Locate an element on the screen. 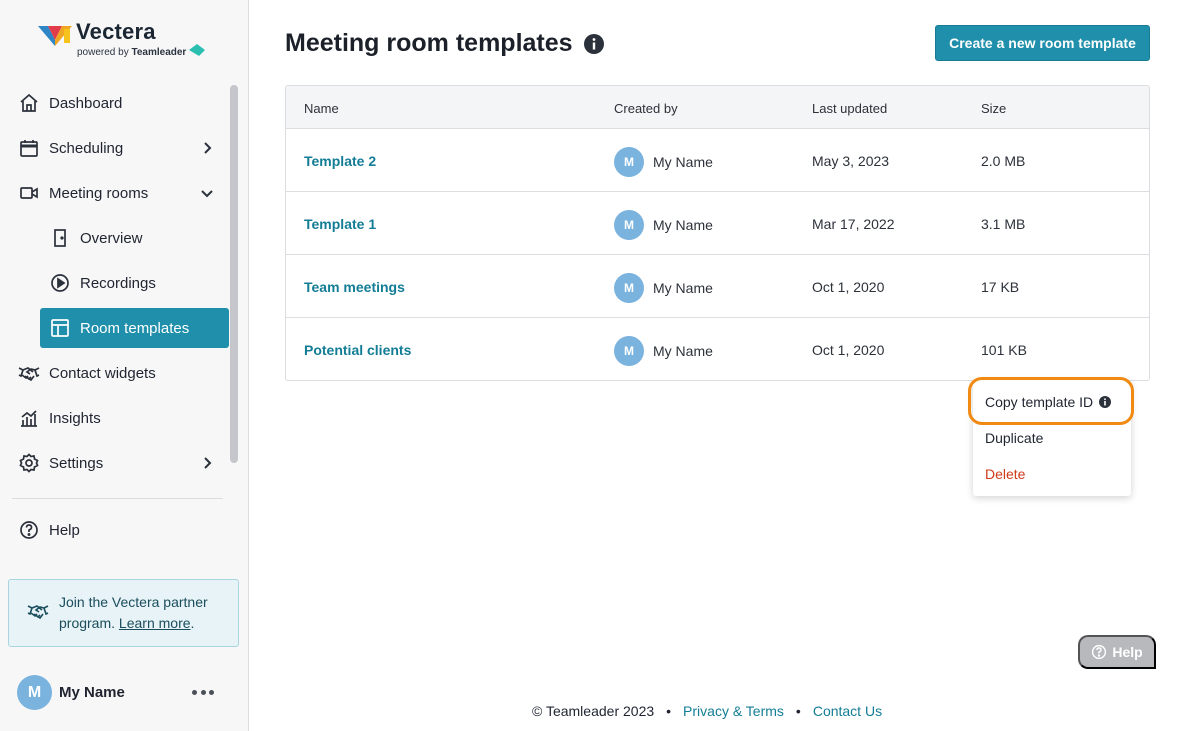 The image size is (1183, 731). chart-icon is located at coordinates (29, 418).